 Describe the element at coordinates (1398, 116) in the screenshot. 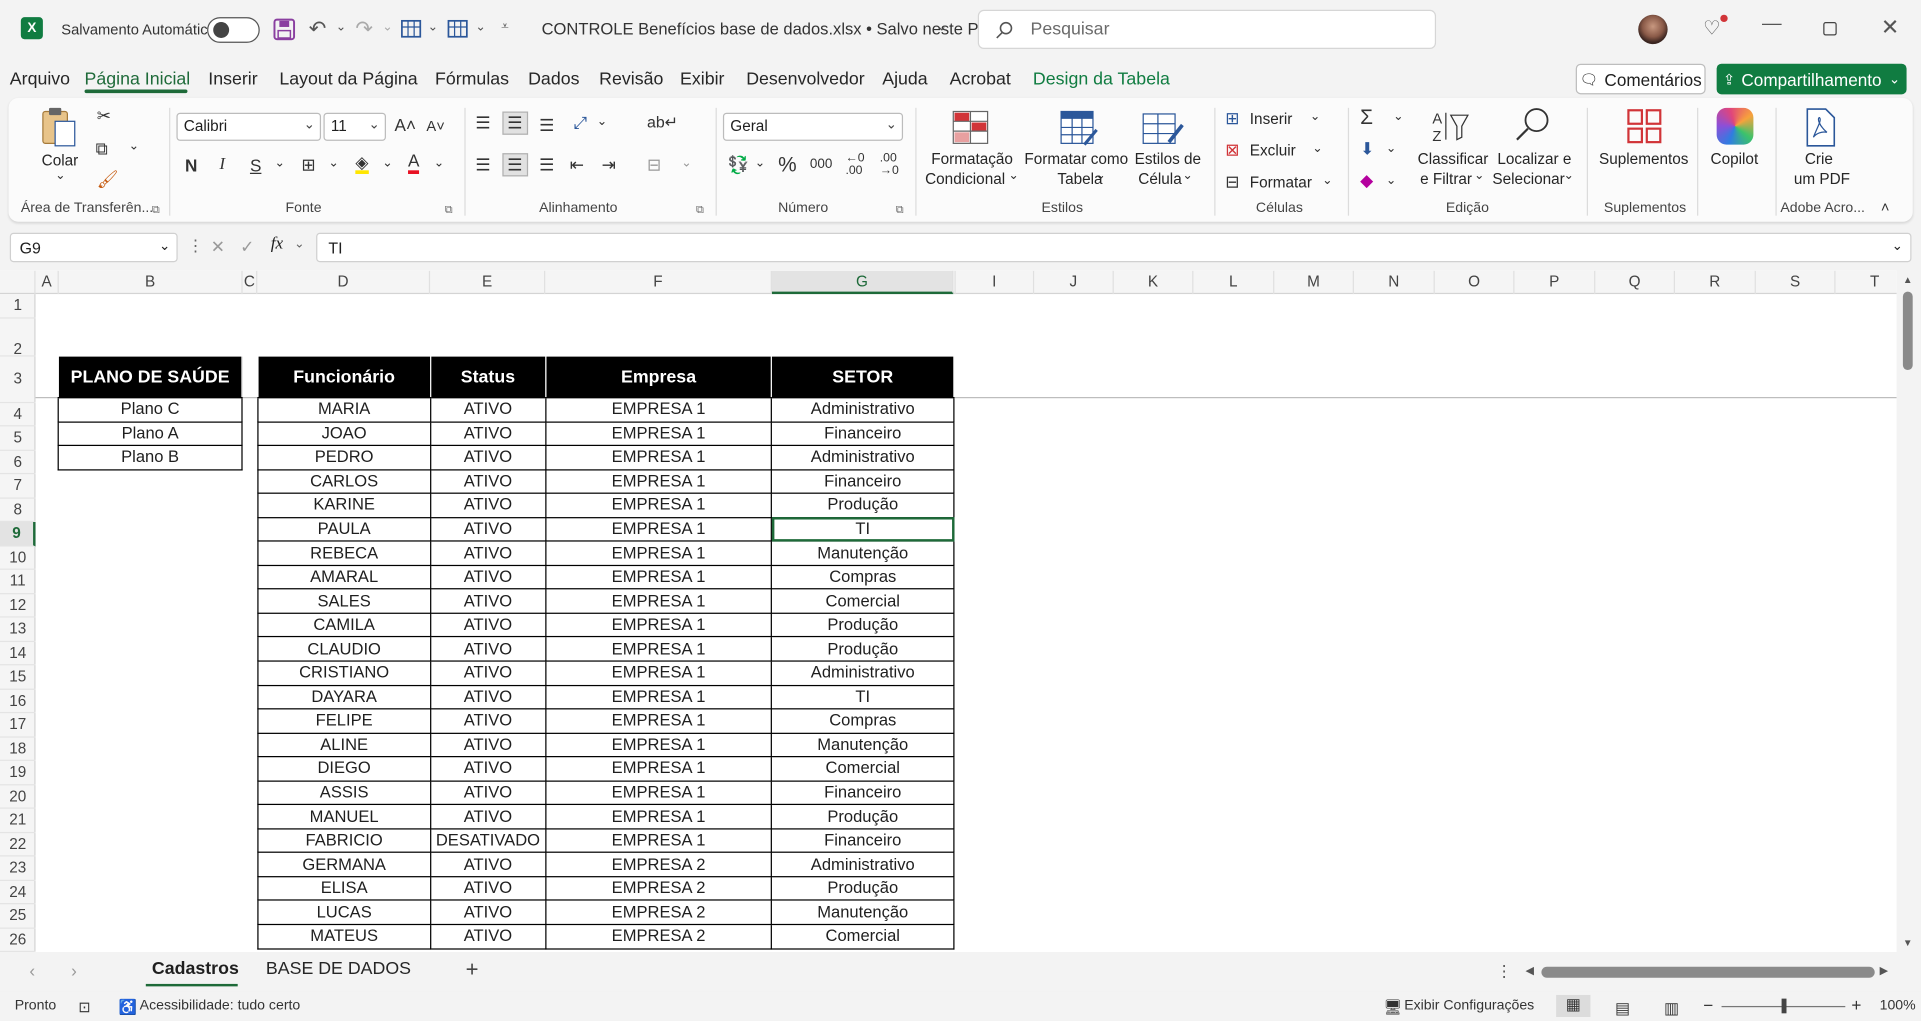

I see `autosum-chevron-icon: ⌄` at that location.